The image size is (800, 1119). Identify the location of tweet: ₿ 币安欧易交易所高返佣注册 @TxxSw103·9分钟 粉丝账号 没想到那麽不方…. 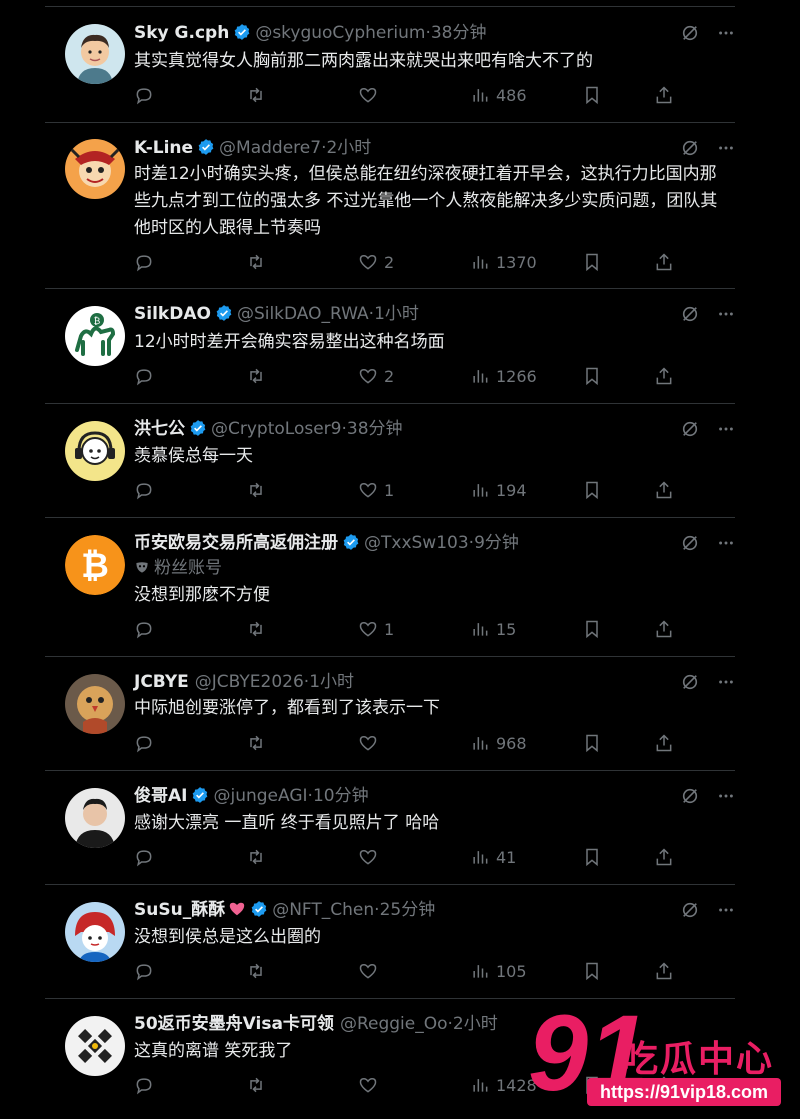
(390, 587).